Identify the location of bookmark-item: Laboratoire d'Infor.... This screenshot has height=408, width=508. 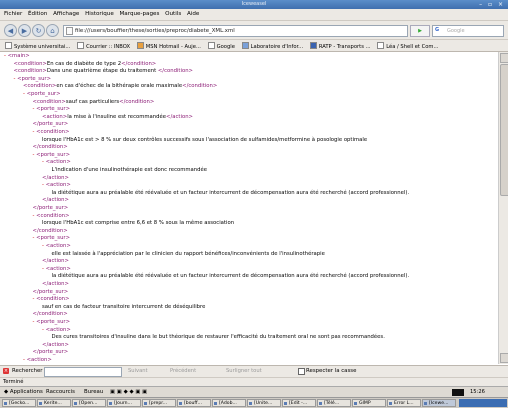
(272, 46).